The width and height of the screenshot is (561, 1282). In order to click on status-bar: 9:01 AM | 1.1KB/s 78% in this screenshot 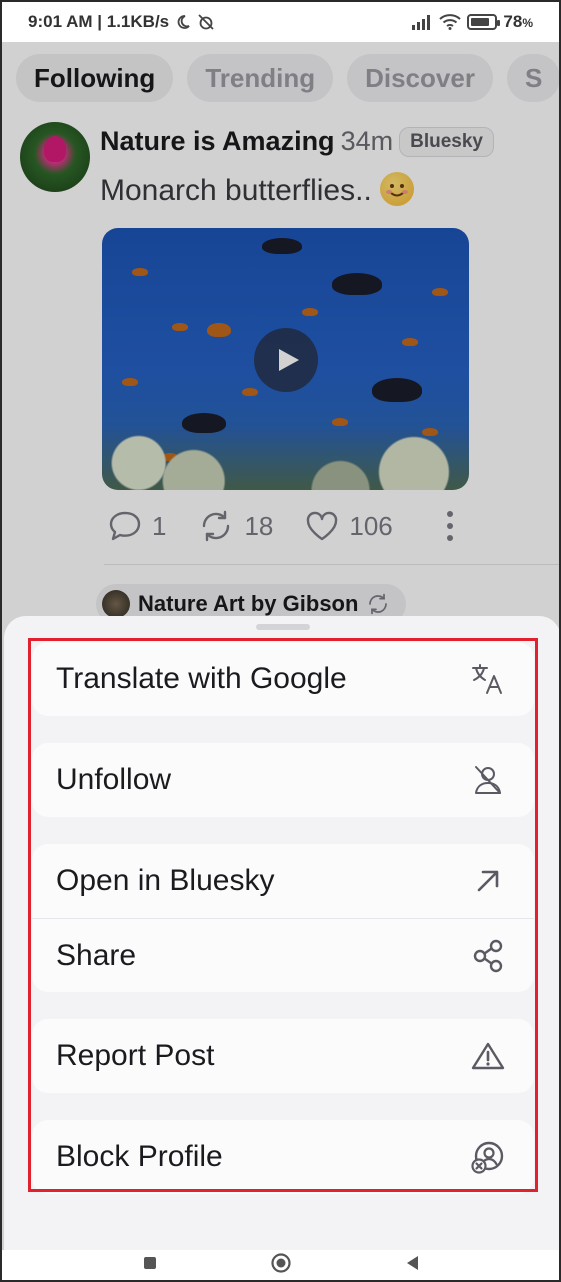, I will do `click(280, 22)`.